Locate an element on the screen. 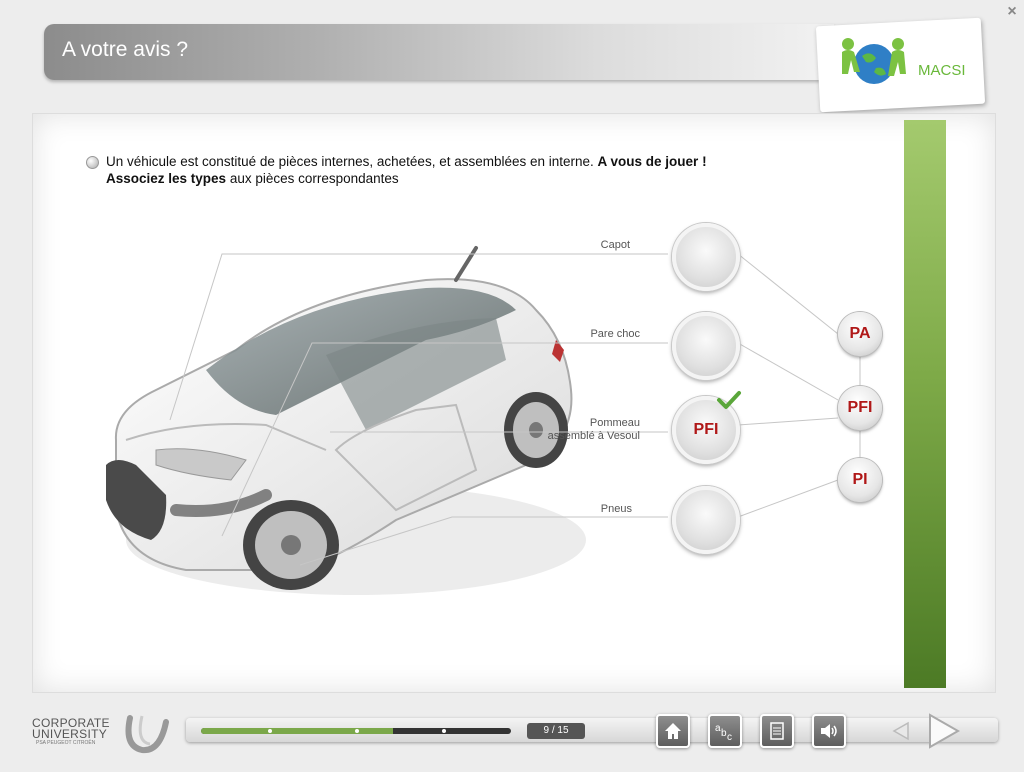  title-bar: A votre avis ? is located at coordinates (439, 52).